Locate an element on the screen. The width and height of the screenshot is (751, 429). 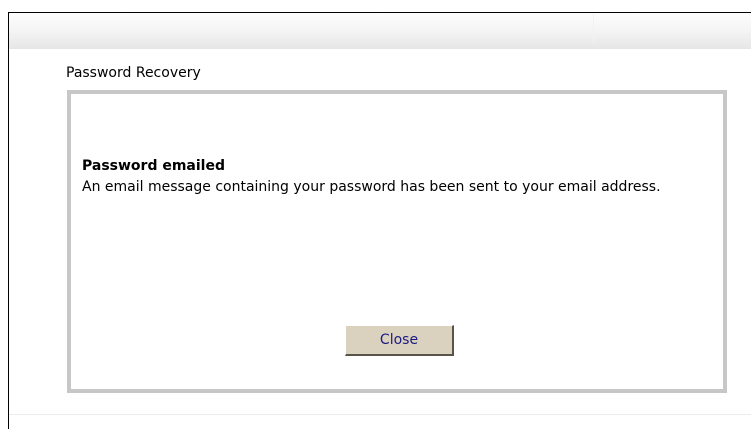
toolbar-divider is located at coordinates (593, 28).